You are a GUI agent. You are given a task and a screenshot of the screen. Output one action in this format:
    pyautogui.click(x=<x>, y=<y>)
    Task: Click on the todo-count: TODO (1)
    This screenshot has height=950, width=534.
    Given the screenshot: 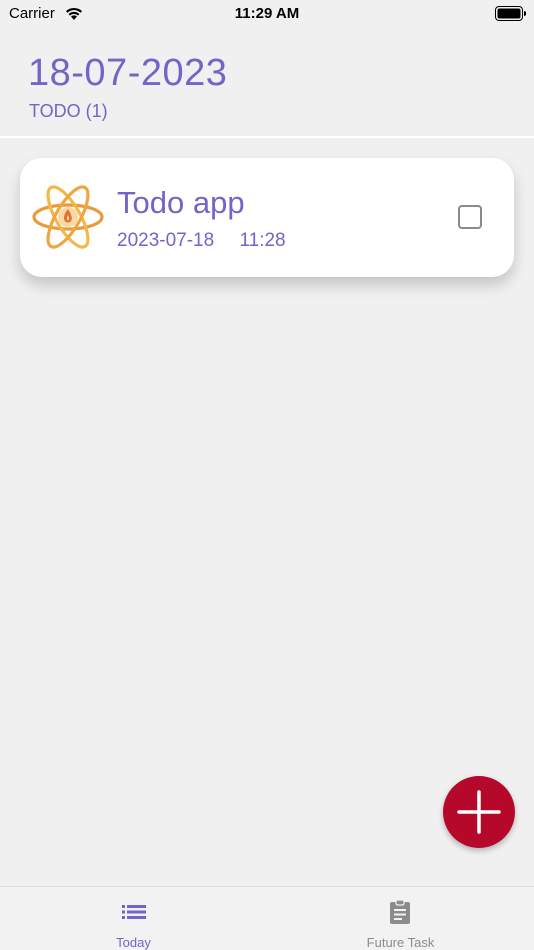 What is the action you would take?
    pyautogui.click(x=68, y=111)
    